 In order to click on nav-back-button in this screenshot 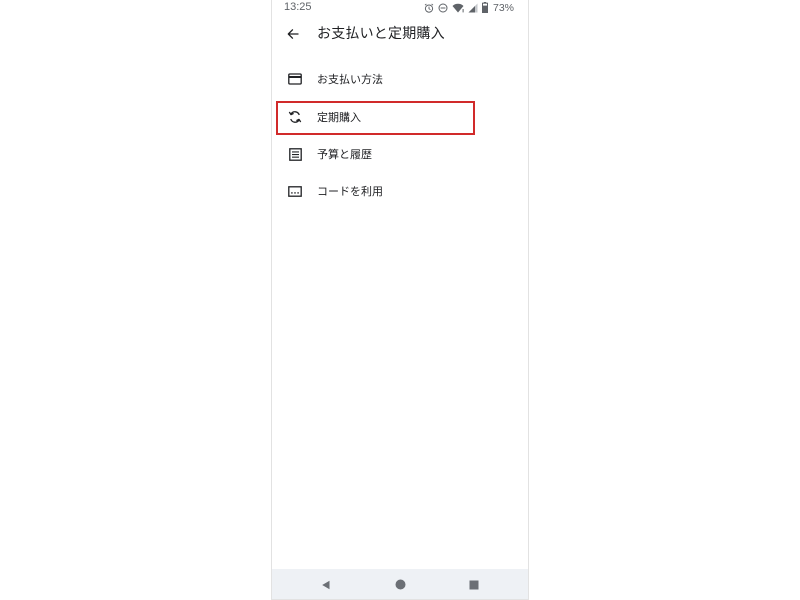, I will do `click(326, 584)`.